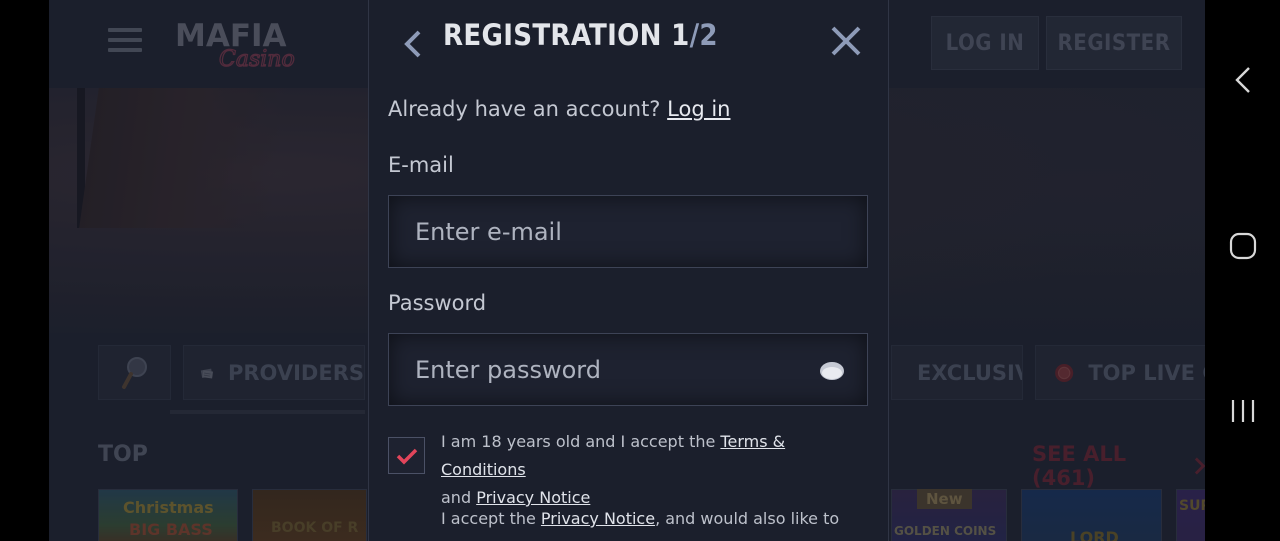 The image size is (1280, 541). I want to click on checkmark-icon, so click(406, 456).